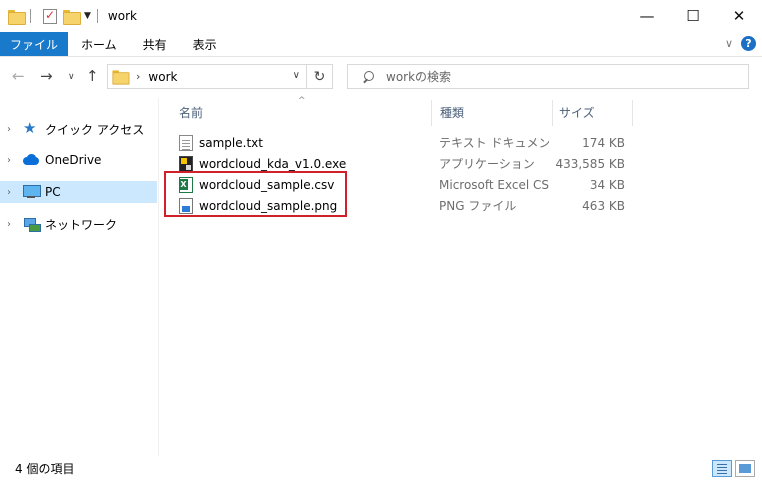 Image resolution: width=762 pixels, height=481 pixels. Describe the element at coordinates (186, 164) in the screenshot. I see `exe-file-icon` at that location.